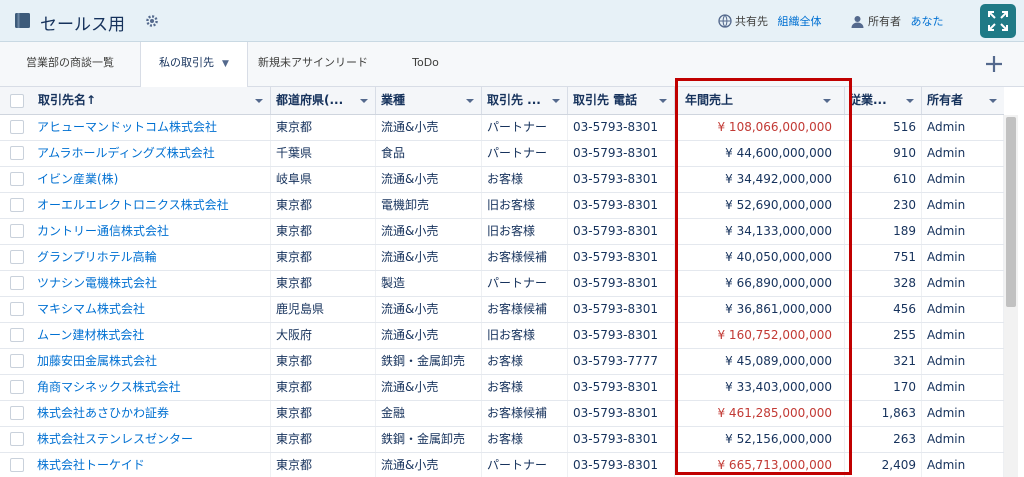  I want to click on tab-todo: ToDo, so click(425, 64).